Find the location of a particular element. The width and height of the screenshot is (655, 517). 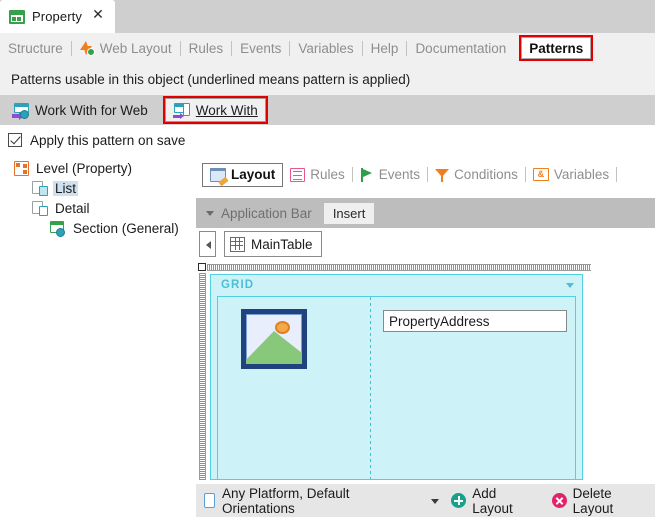

property-address-field-value: PropertyAddress is located at coordinates (439, 321).